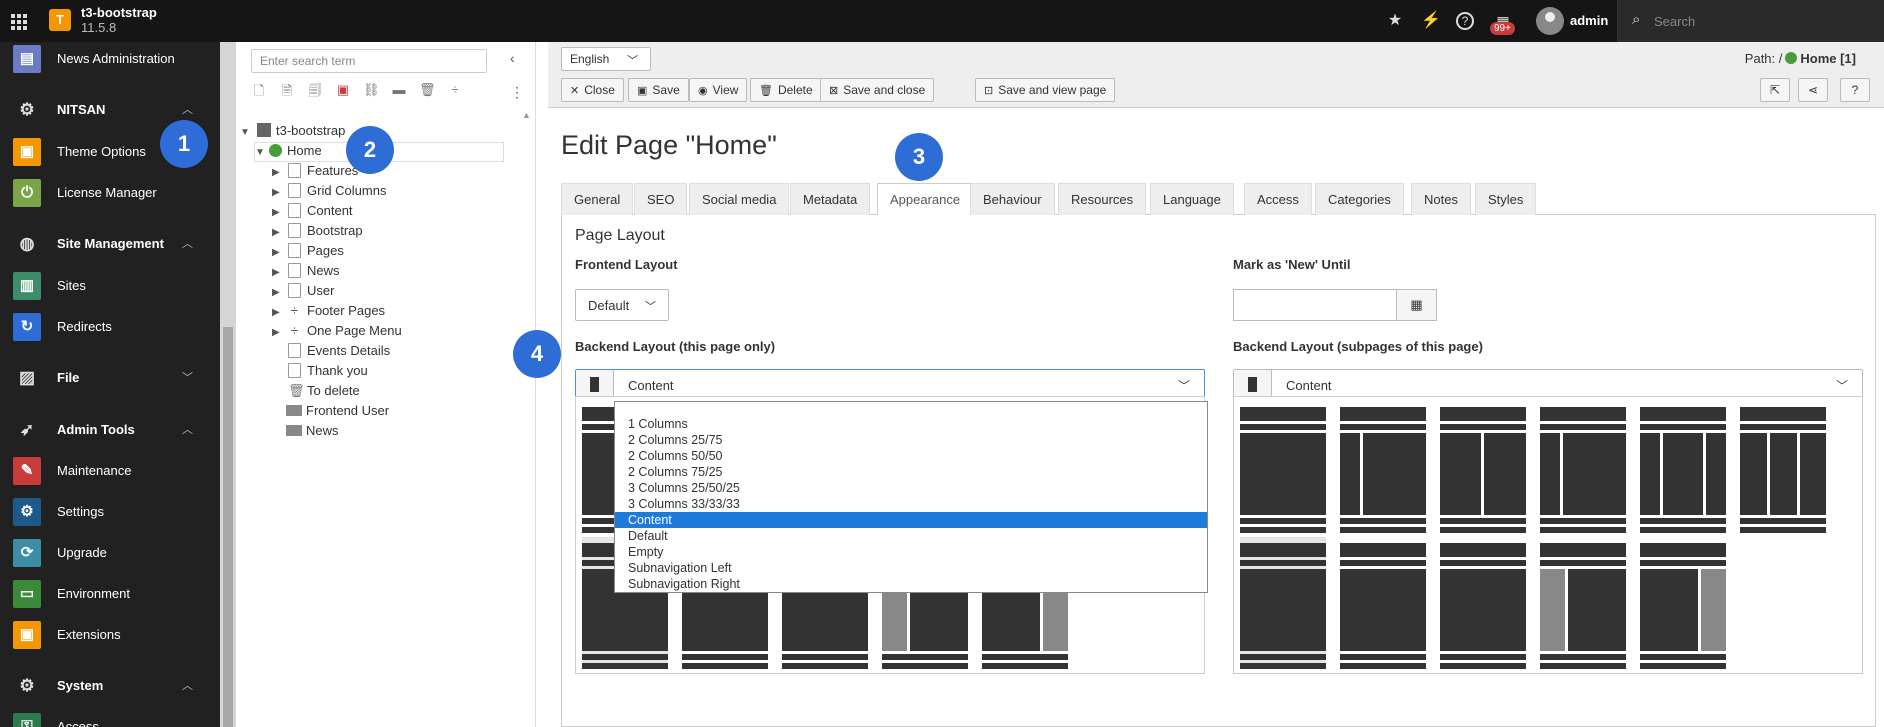  Describe the element at coordinates (316, 393) in the screenshot. I see `tree-node: 🗑 To delete` at that location.